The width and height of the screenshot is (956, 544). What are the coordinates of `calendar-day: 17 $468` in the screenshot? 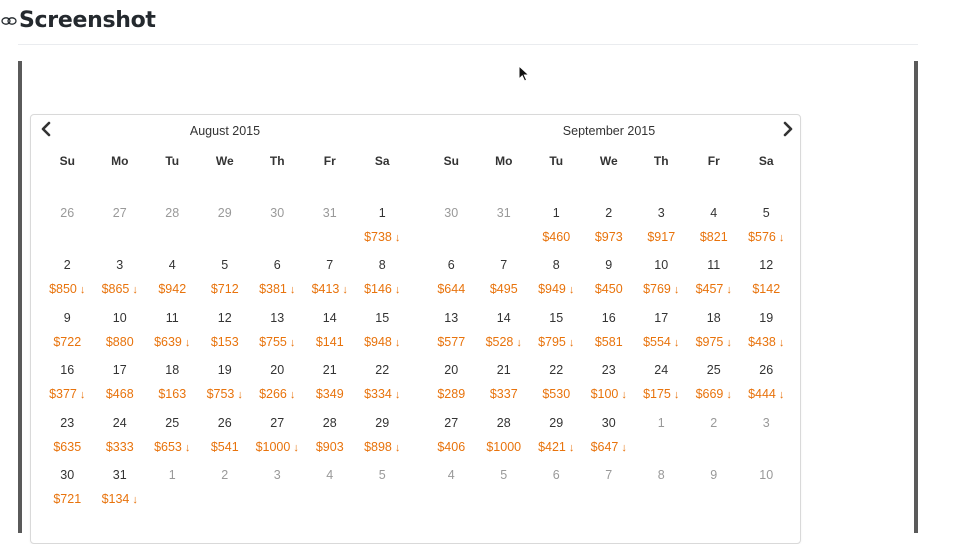 It's located at (120, 389).